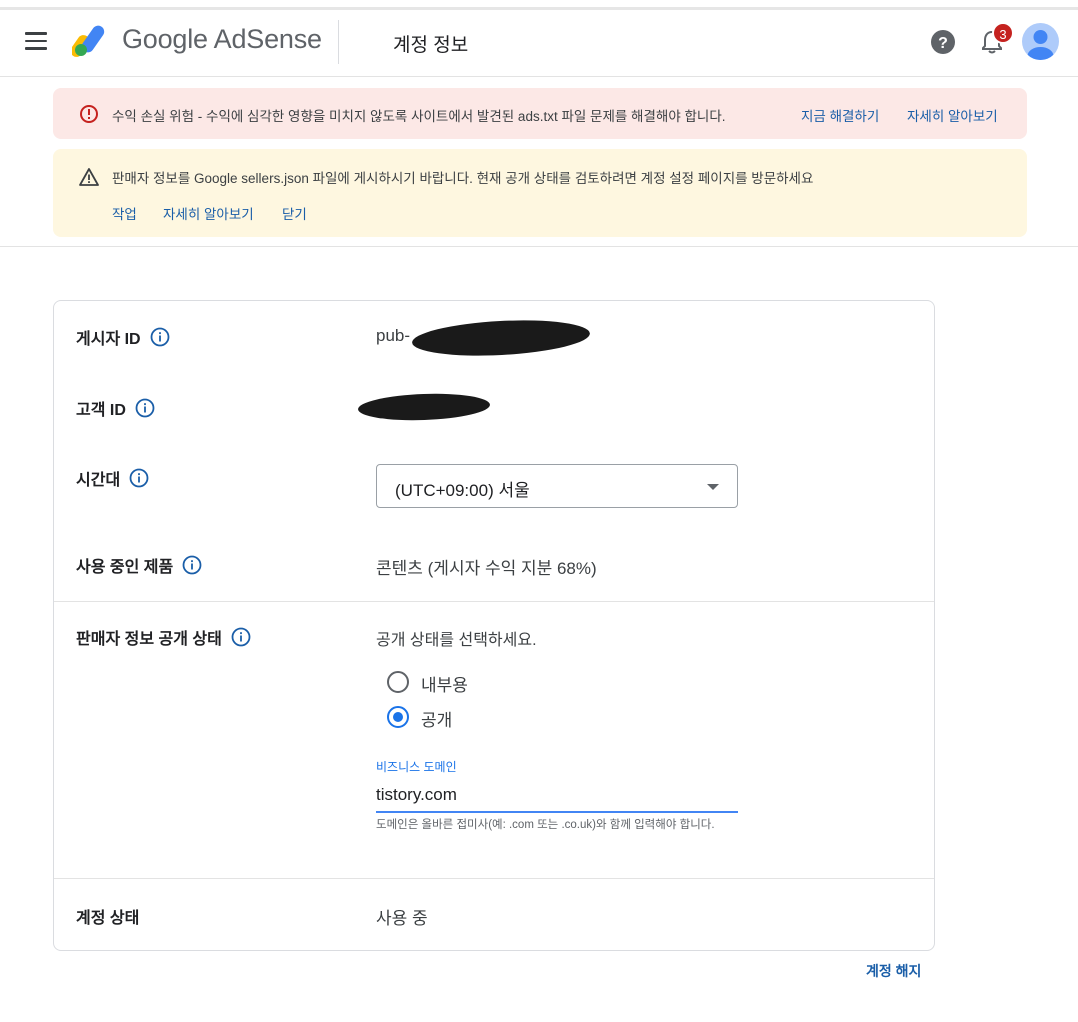 The width and height of the screenshot is (1078, 1022). I want to click on avatar, so click(1040, 41).